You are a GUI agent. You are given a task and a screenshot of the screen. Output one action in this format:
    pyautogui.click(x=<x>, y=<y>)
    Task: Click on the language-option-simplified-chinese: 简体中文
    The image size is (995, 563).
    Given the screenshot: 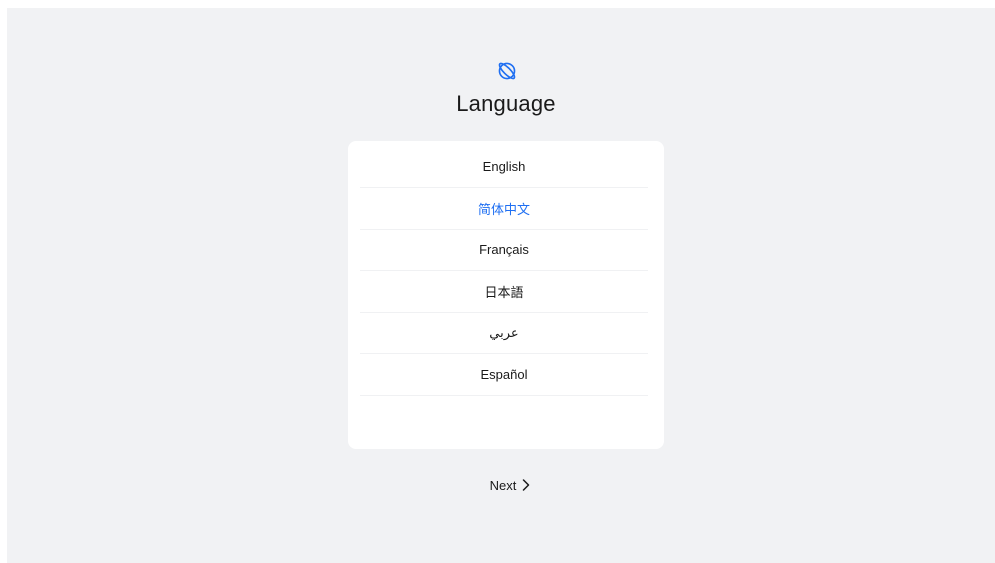 What is the action you would take?
    pyautogui.click(x=504, y=209)
    